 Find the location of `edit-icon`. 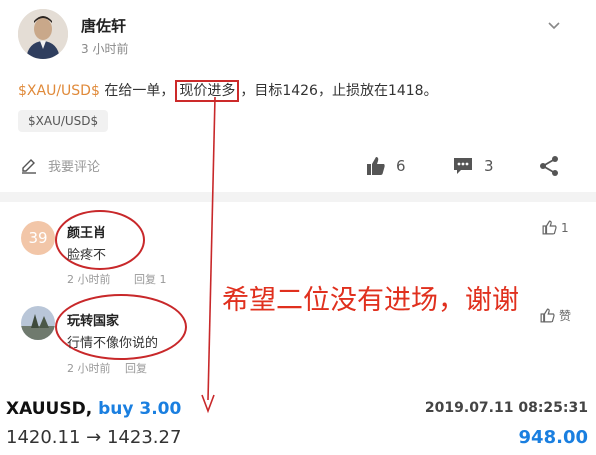

edit-icon is located at coordinates (29, 166).